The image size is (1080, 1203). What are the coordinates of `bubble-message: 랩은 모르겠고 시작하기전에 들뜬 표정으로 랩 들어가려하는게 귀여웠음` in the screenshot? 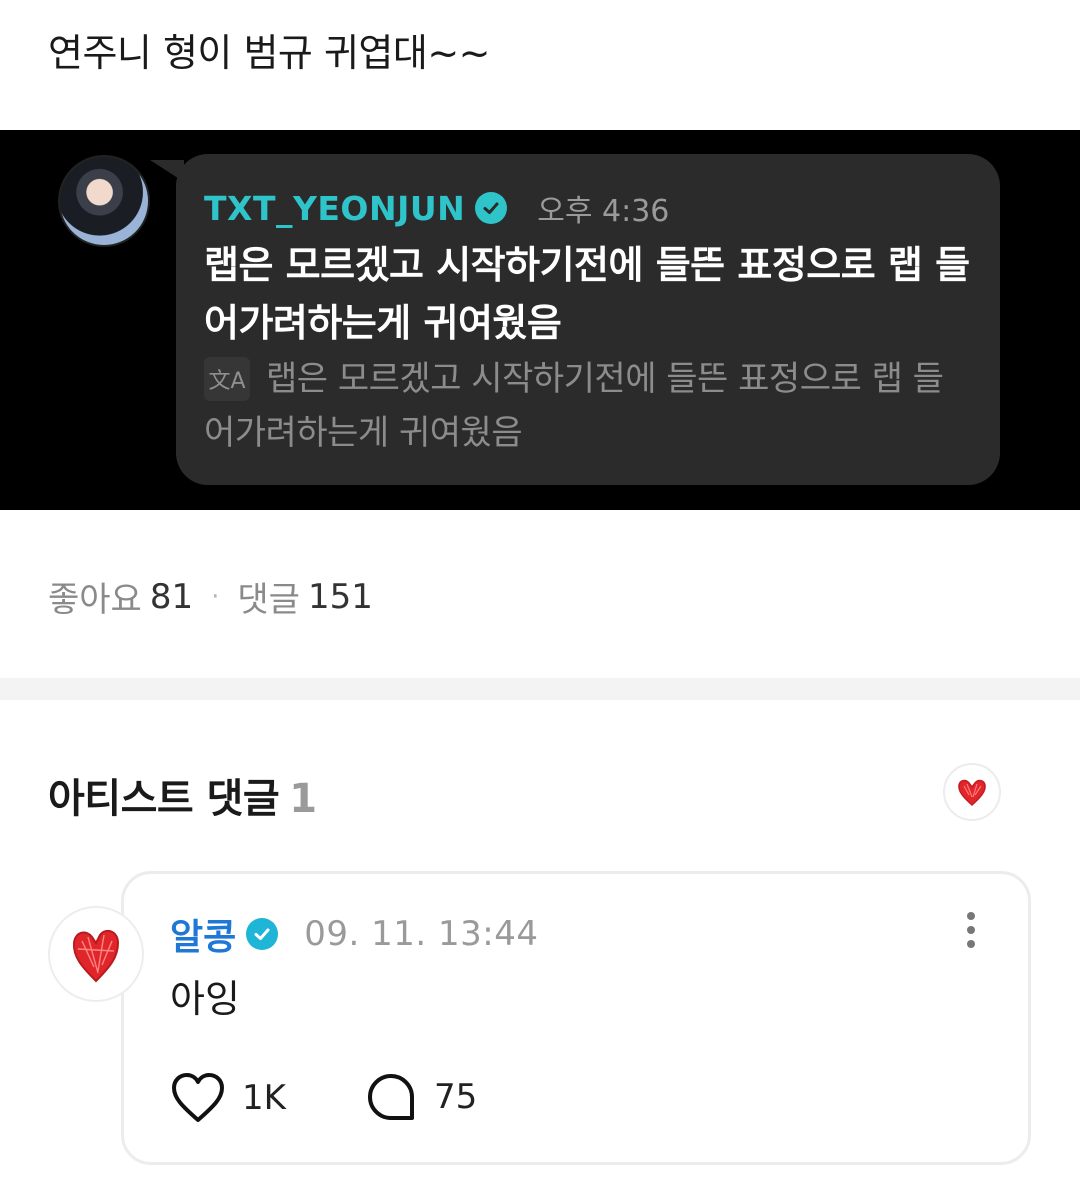 It's located at (587, 294).